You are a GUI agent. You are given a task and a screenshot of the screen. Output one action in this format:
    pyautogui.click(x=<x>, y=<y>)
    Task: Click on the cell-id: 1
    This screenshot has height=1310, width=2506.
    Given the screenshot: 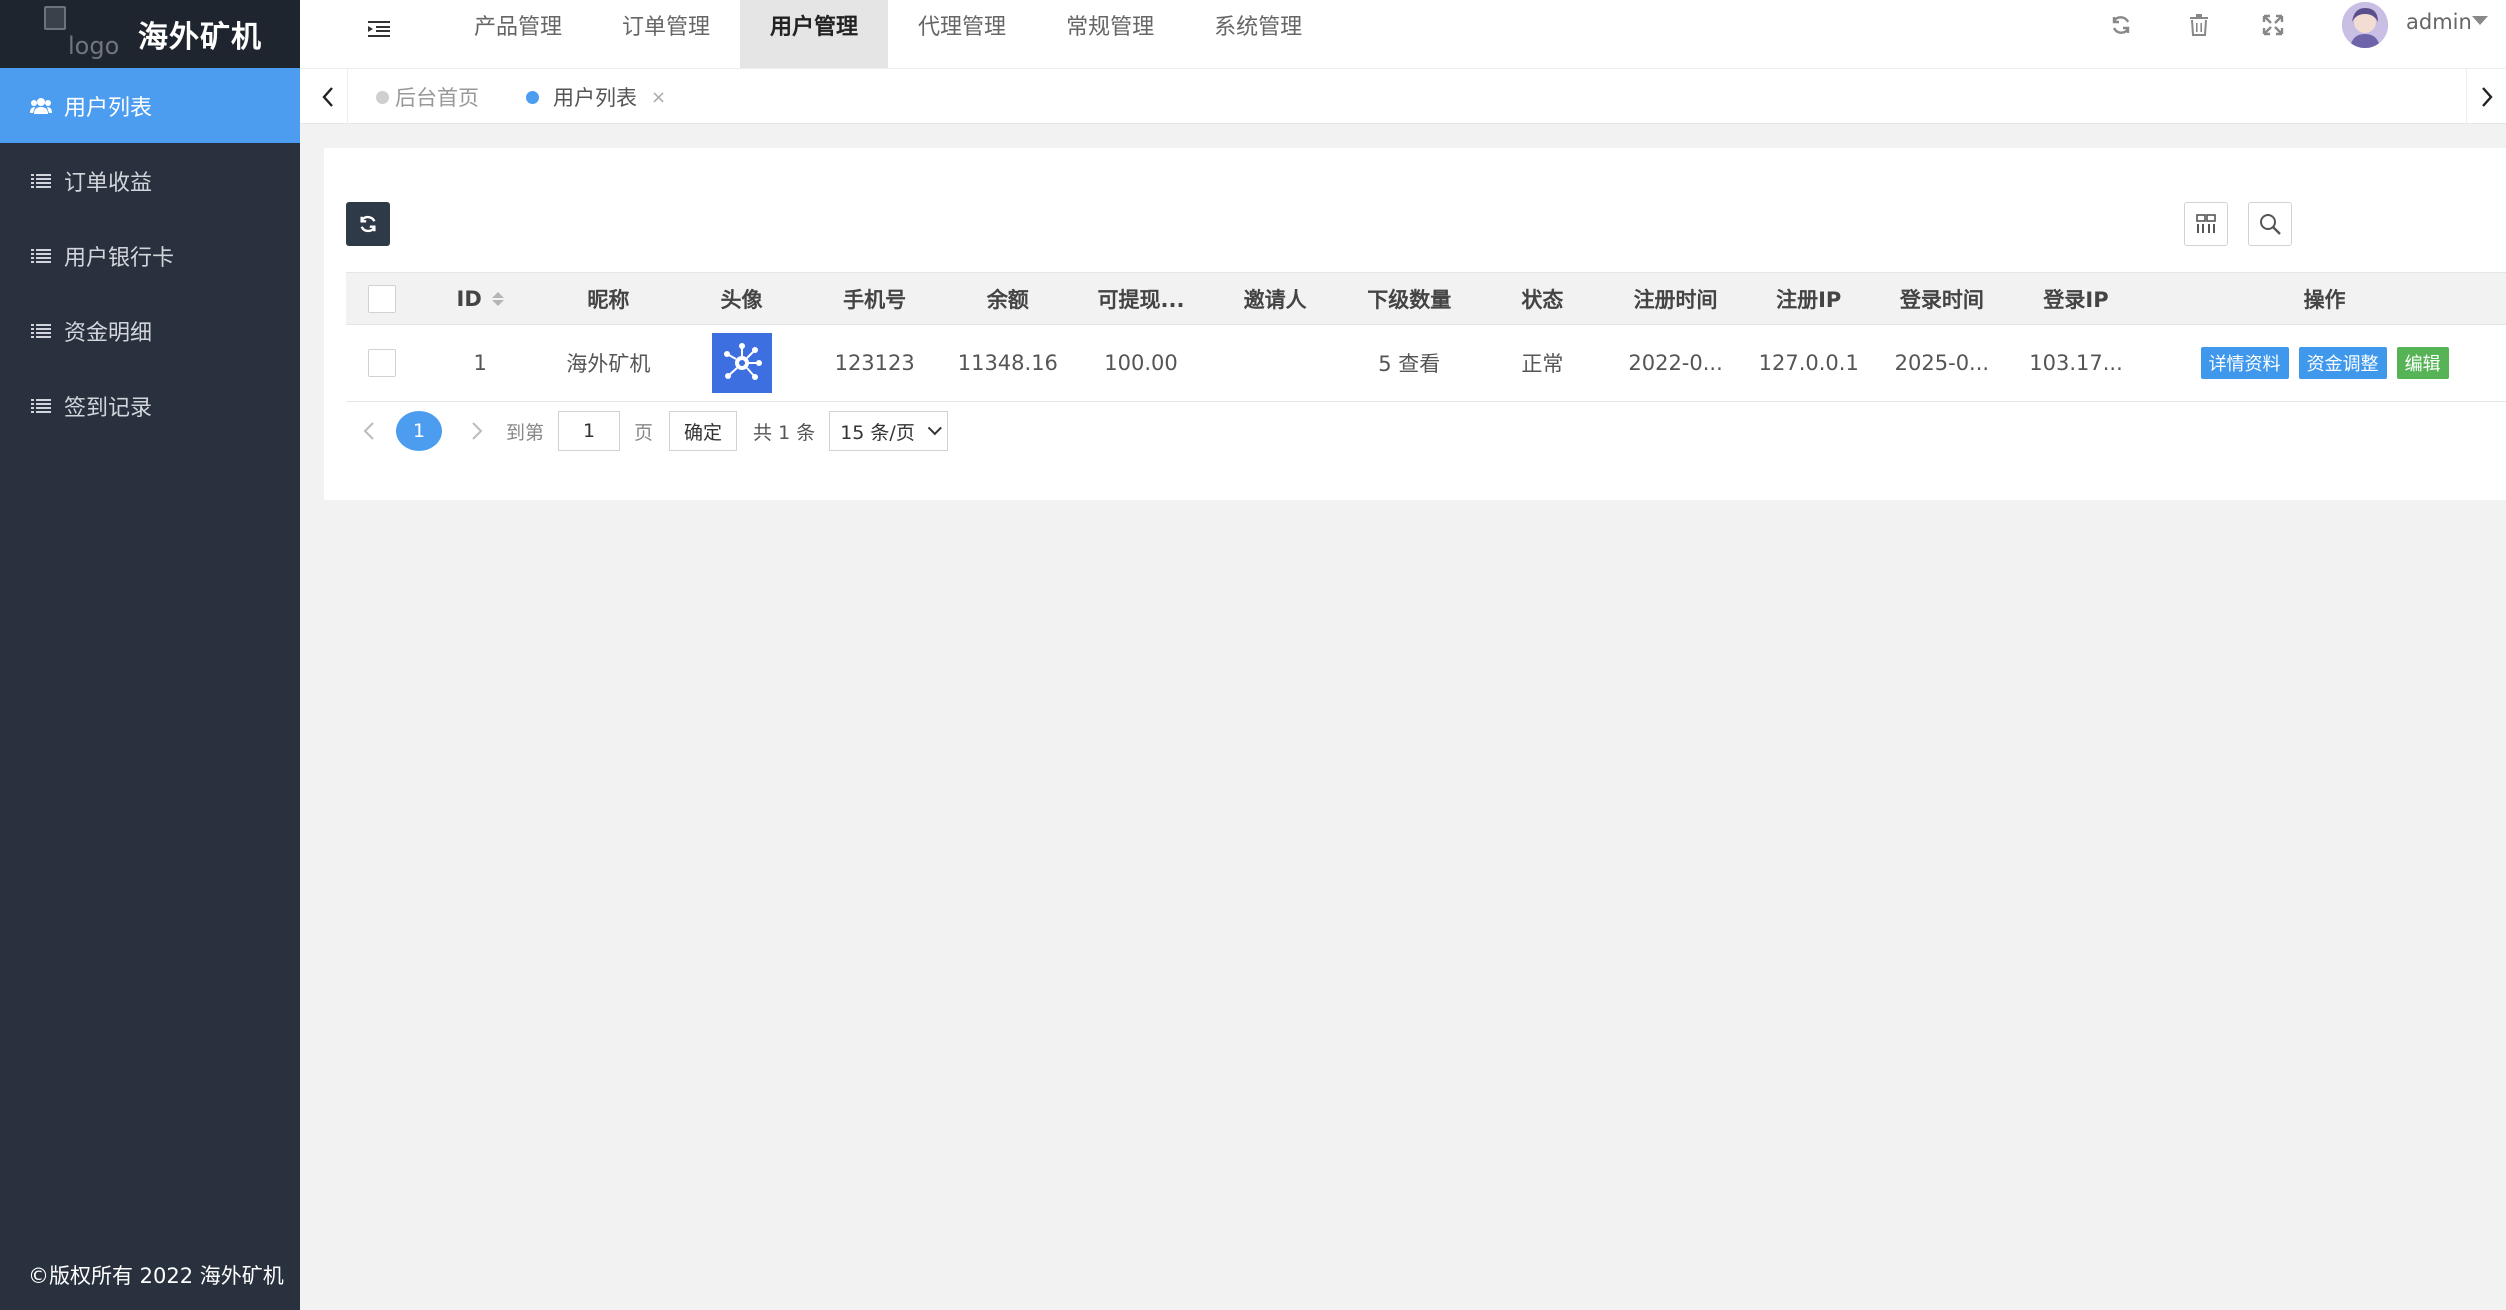 What is the action you would take?
    pyautogui.click(x=480, y=363)
    